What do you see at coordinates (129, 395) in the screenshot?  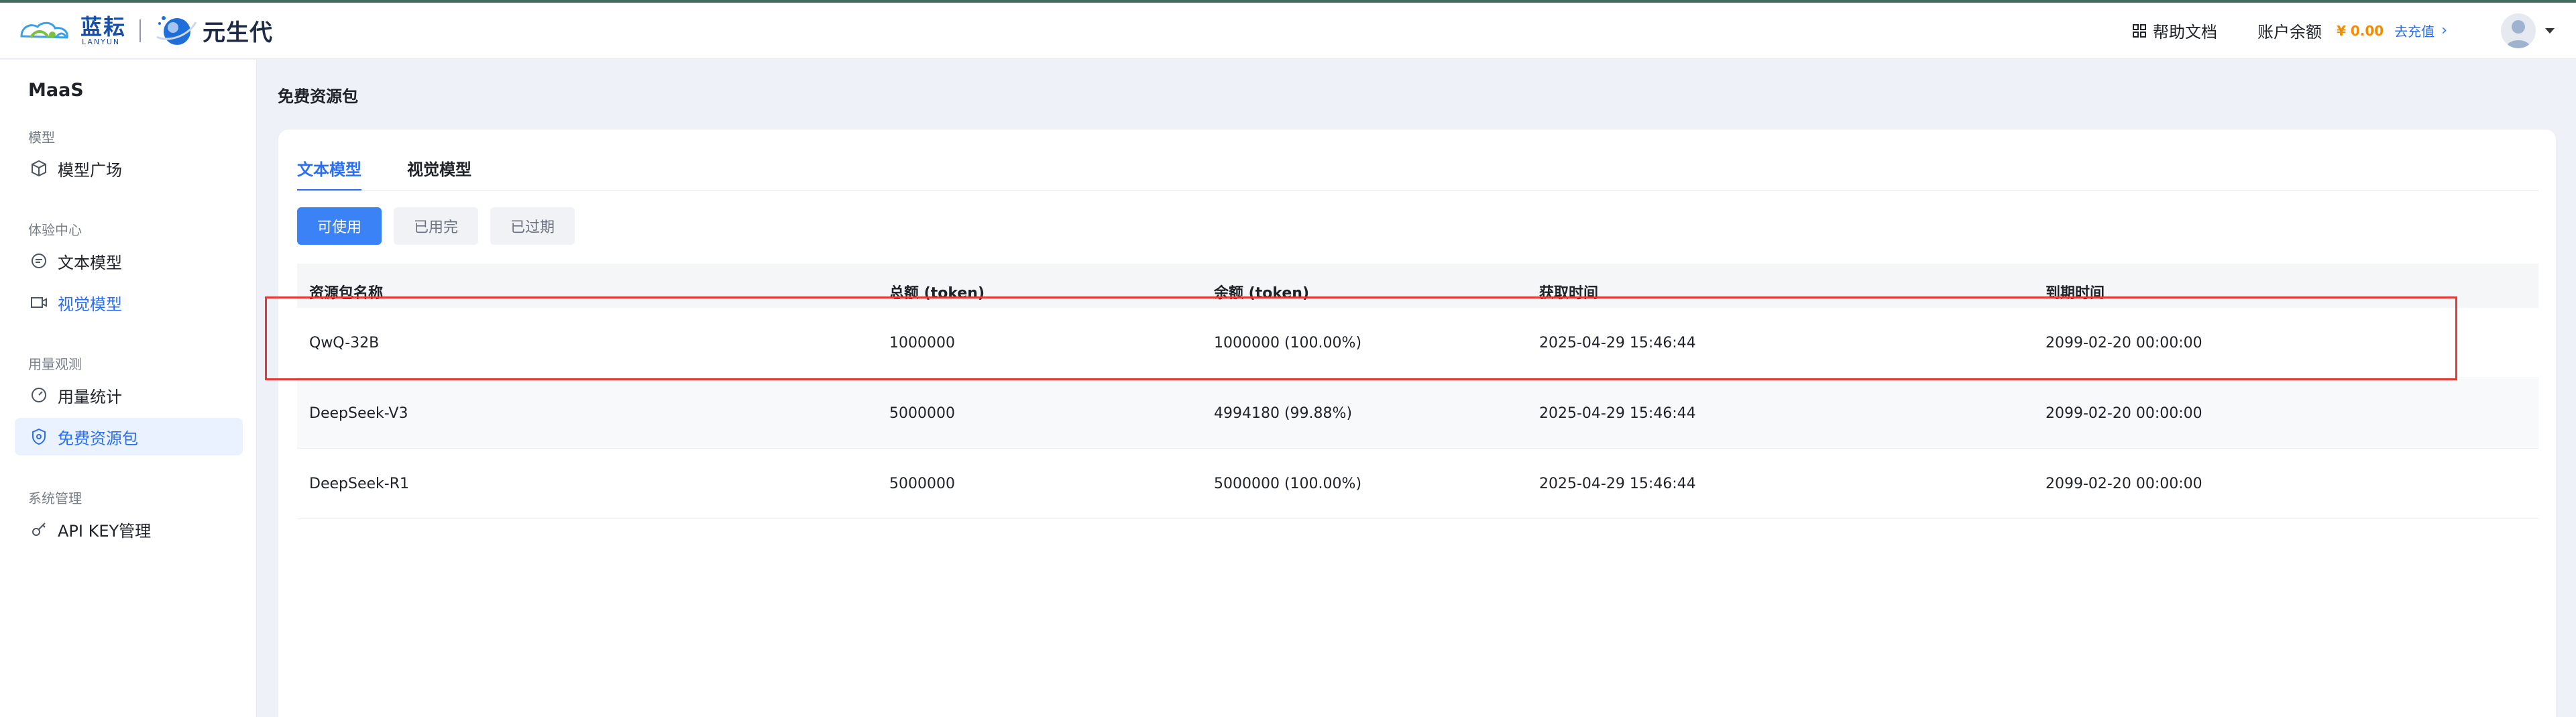 I see `sidebar-item-usage-stats: 用量统计` at bounding box center [129, 395].